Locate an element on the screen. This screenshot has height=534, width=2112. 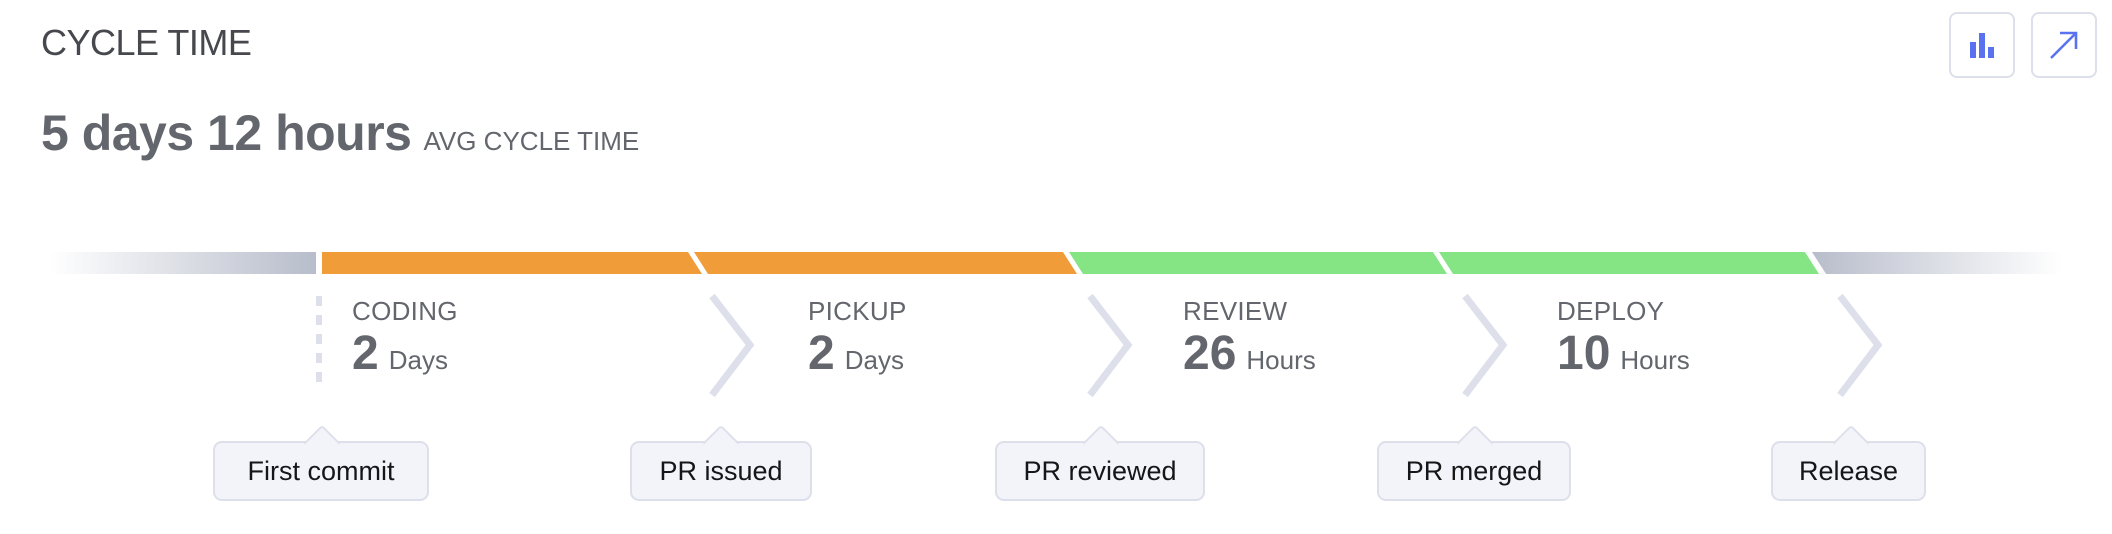
stage-name: REVIEW is located at coordinates (1235, 311).